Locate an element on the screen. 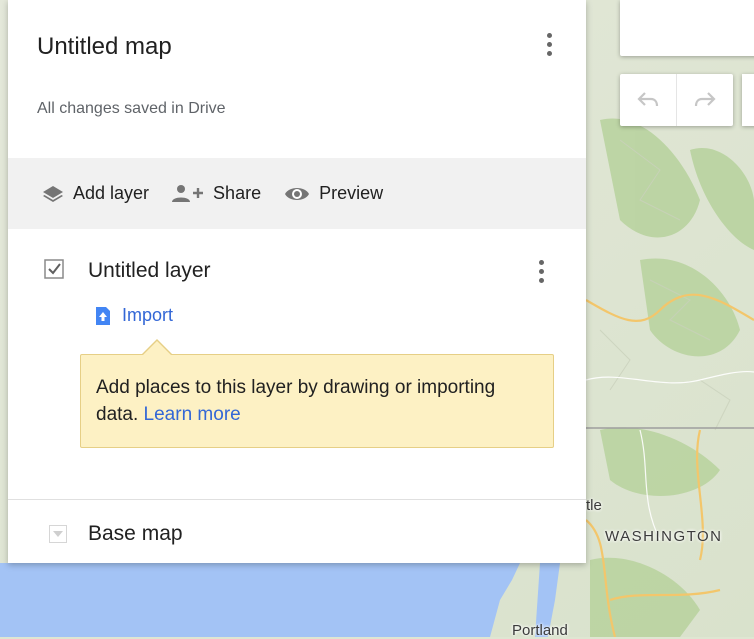 The image size is (754, 639). layer-options-menu-button is located at coordinates (541, 271).